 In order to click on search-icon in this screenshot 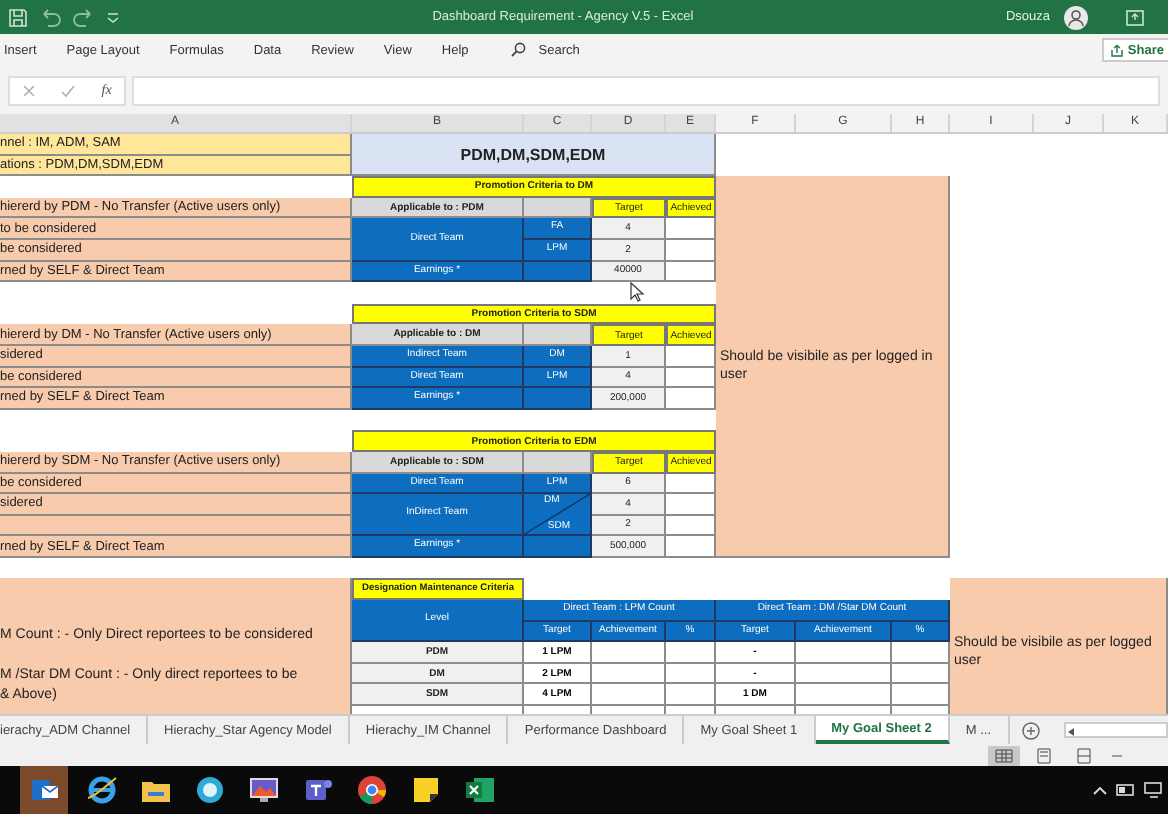, I will do `click(518, 50)`.